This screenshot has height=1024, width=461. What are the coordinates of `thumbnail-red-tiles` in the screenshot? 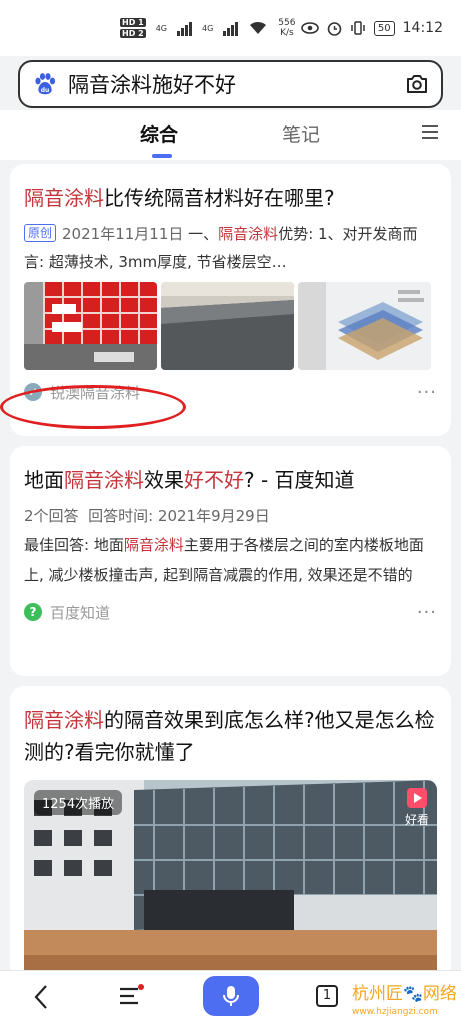 It's located at (90, 326).